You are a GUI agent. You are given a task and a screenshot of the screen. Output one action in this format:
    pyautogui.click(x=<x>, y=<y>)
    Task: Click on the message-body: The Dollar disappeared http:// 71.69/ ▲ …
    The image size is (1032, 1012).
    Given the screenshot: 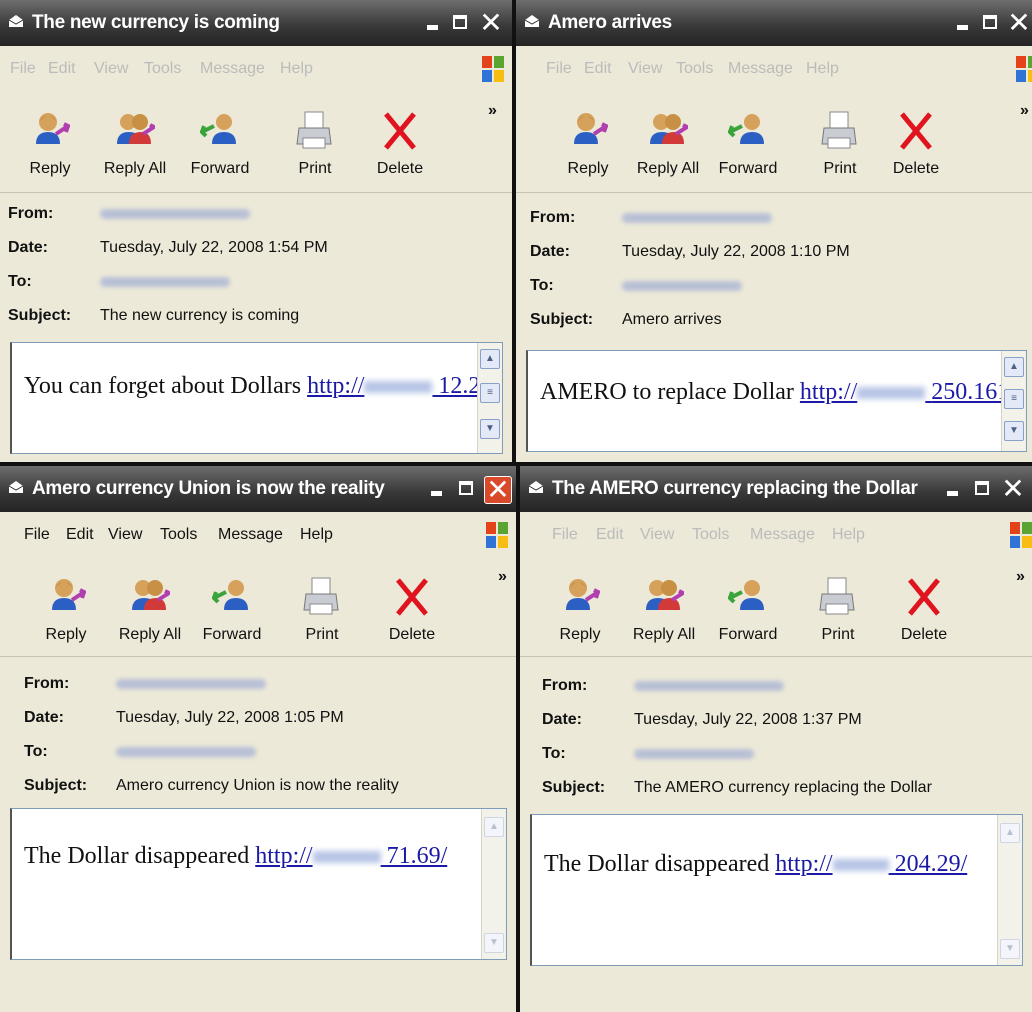 What is the action you would take?
    pyautogui.click(x=258, y=884)
    